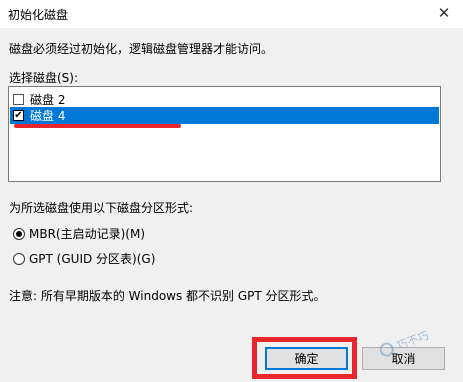 Image resolution: width=463 pixels, height=382 pixels. What do you see at coordinates (18, 115) in the screenshot?
I see `disk-checkbox-checked: ✔` at bounding box center [18, 115].